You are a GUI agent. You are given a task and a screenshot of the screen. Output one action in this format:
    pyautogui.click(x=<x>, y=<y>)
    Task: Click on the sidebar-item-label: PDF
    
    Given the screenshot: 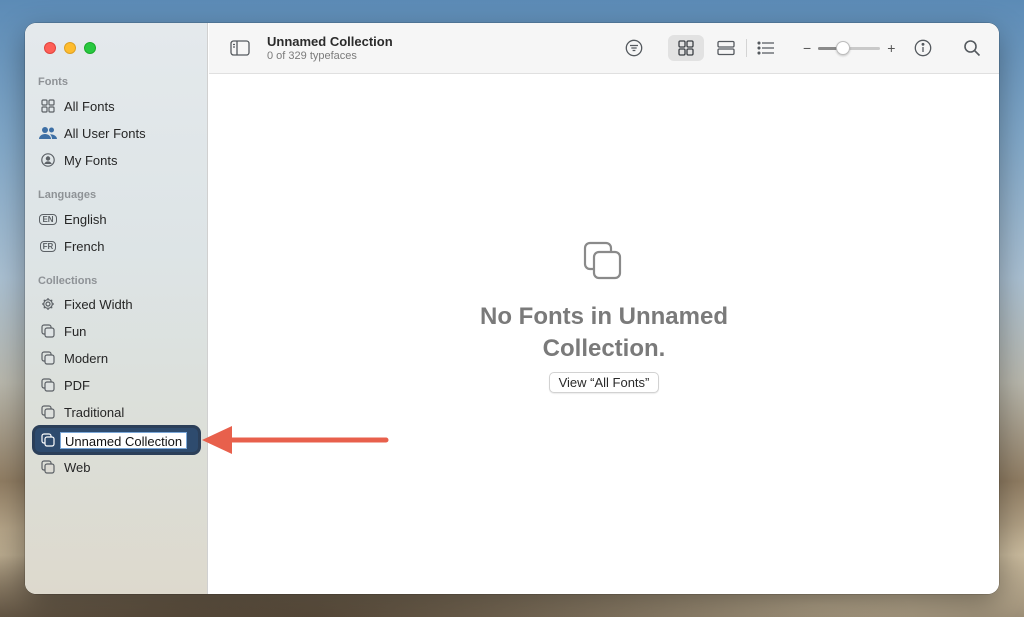 What is the action you would take?
    pyautogui.click(x=77, y=385)
    